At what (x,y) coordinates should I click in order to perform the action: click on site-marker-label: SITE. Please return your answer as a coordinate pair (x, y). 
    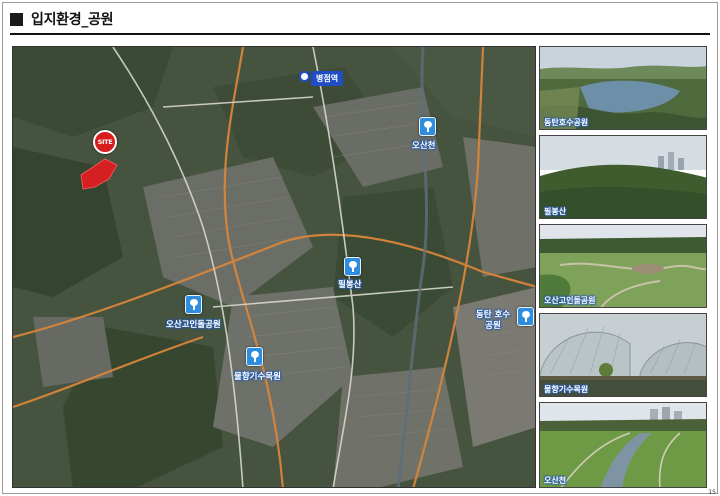
    Looking at the image, I should click on (105, 142).